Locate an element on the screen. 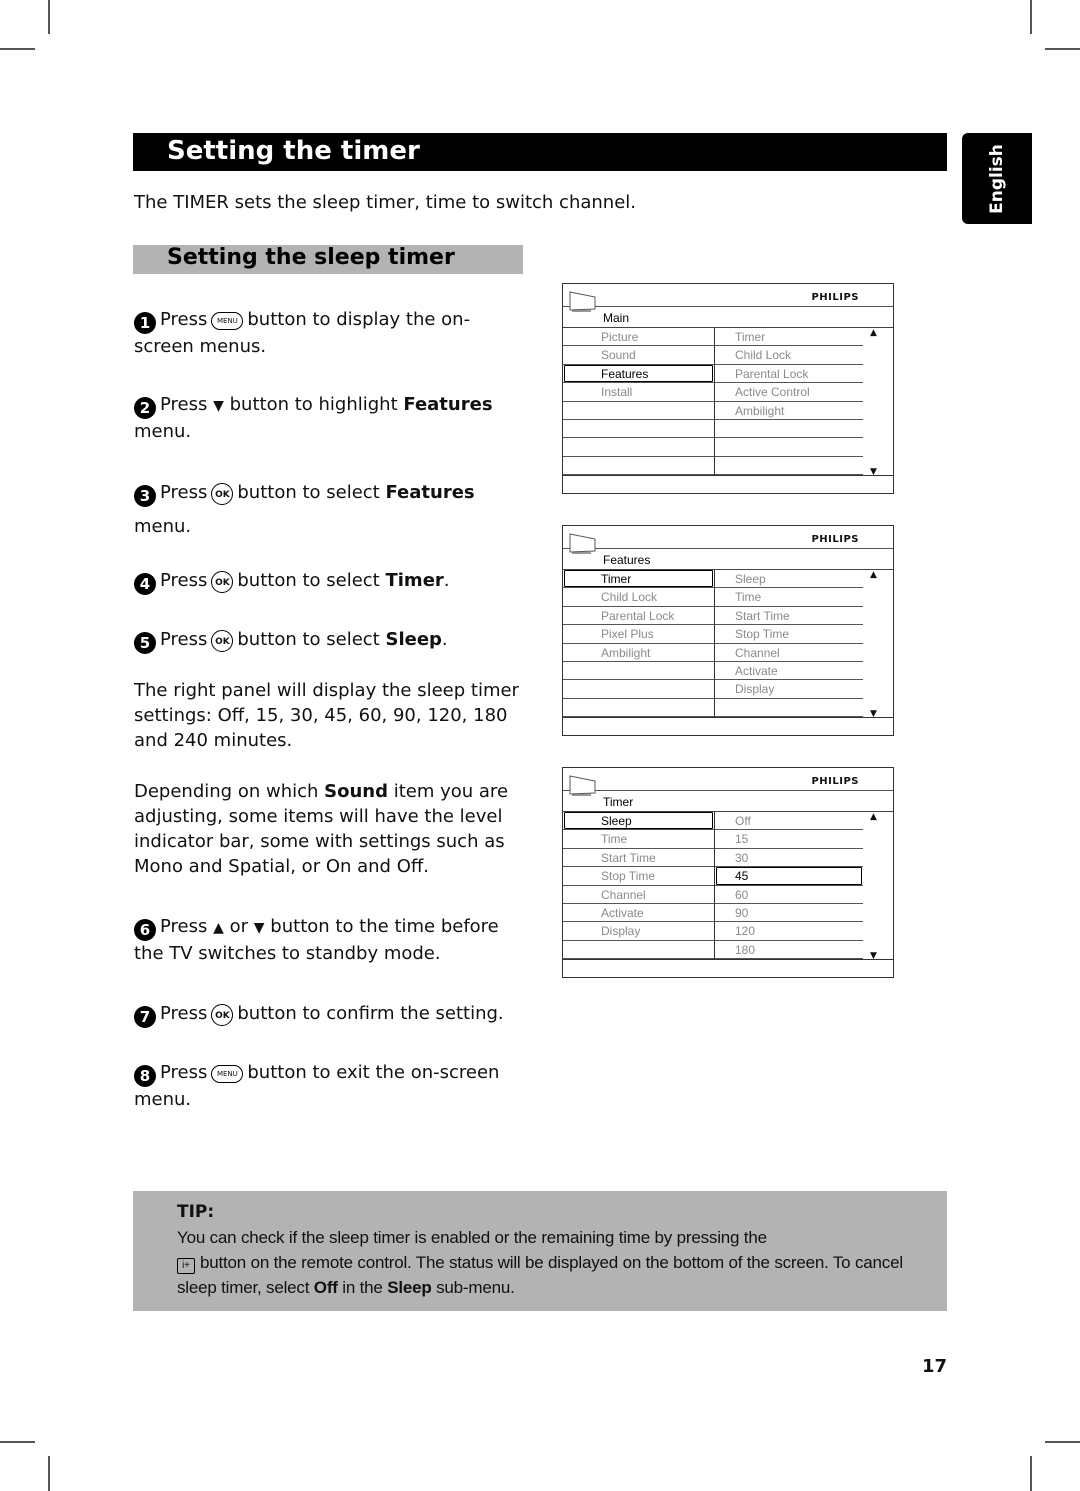  menu-item: Features is located at coordinates (638, 374).